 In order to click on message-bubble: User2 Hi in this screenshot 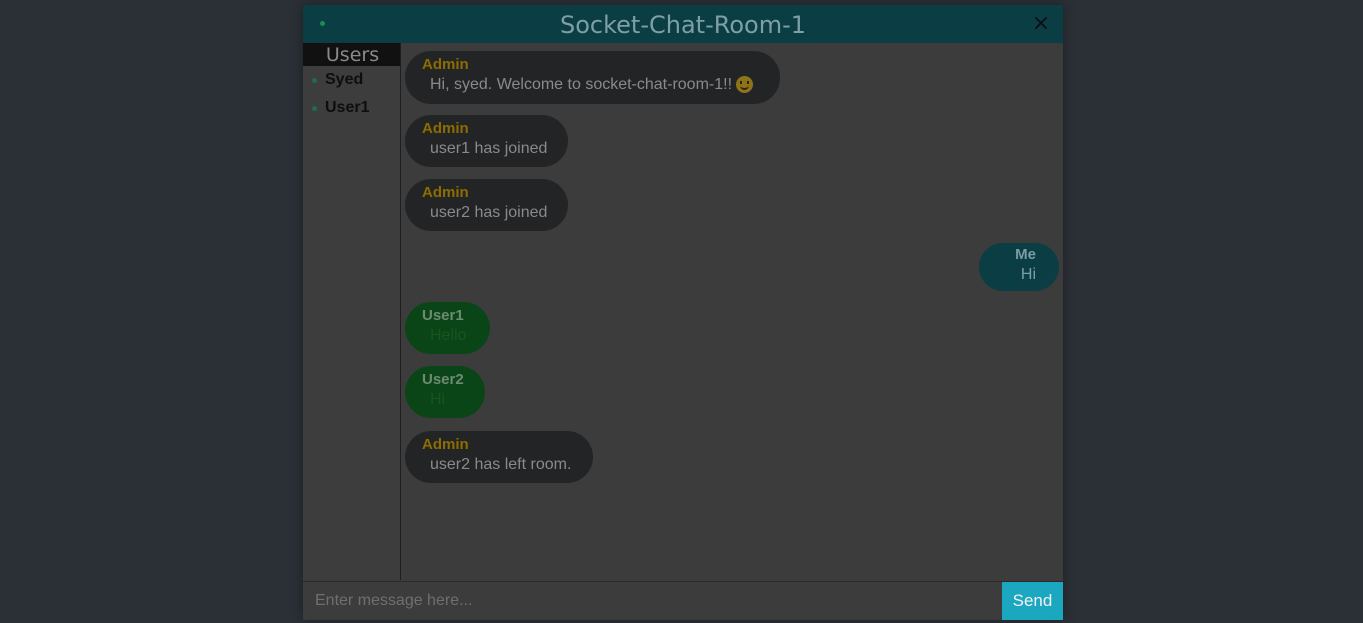, I will do `click(445, 392)`.